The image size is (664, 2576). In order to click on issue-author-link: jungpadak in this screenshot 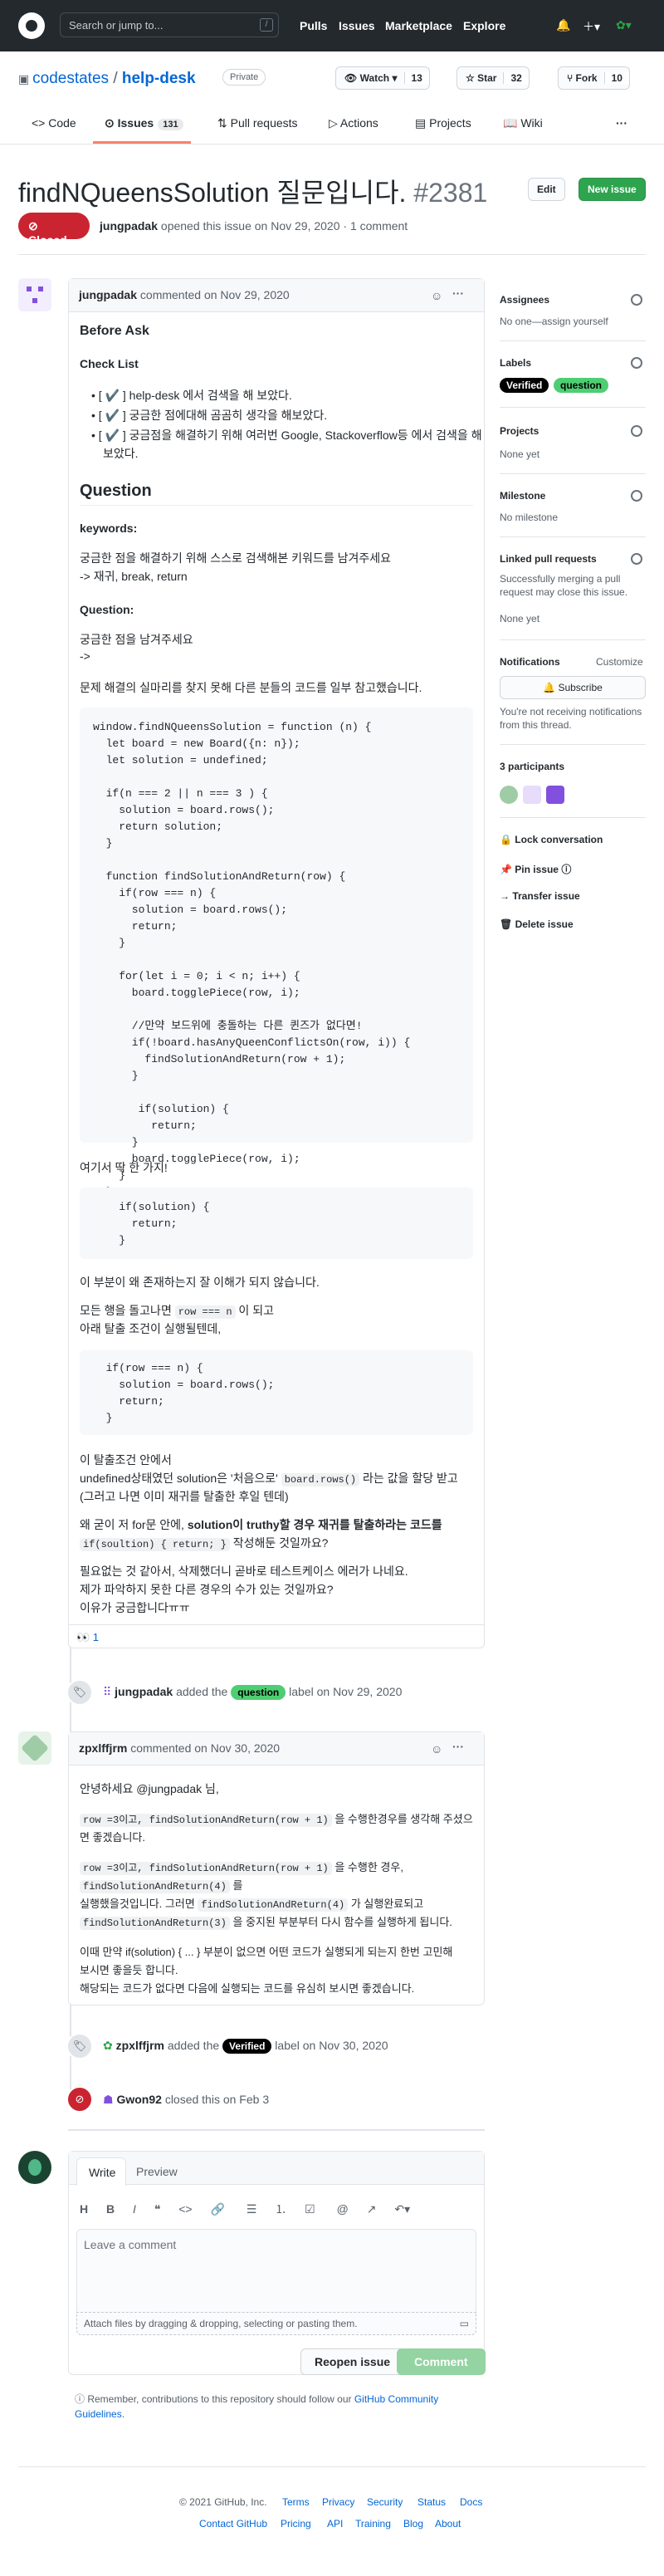, I will do `click(129, 226)`.